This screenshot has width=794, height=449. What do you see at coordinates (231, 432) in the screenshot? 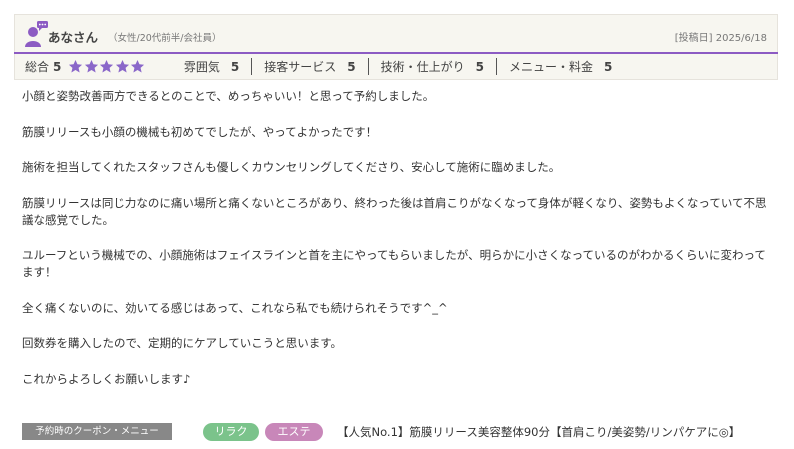
I see `tag-riraku: リラク` at bounding box center [231, 432].